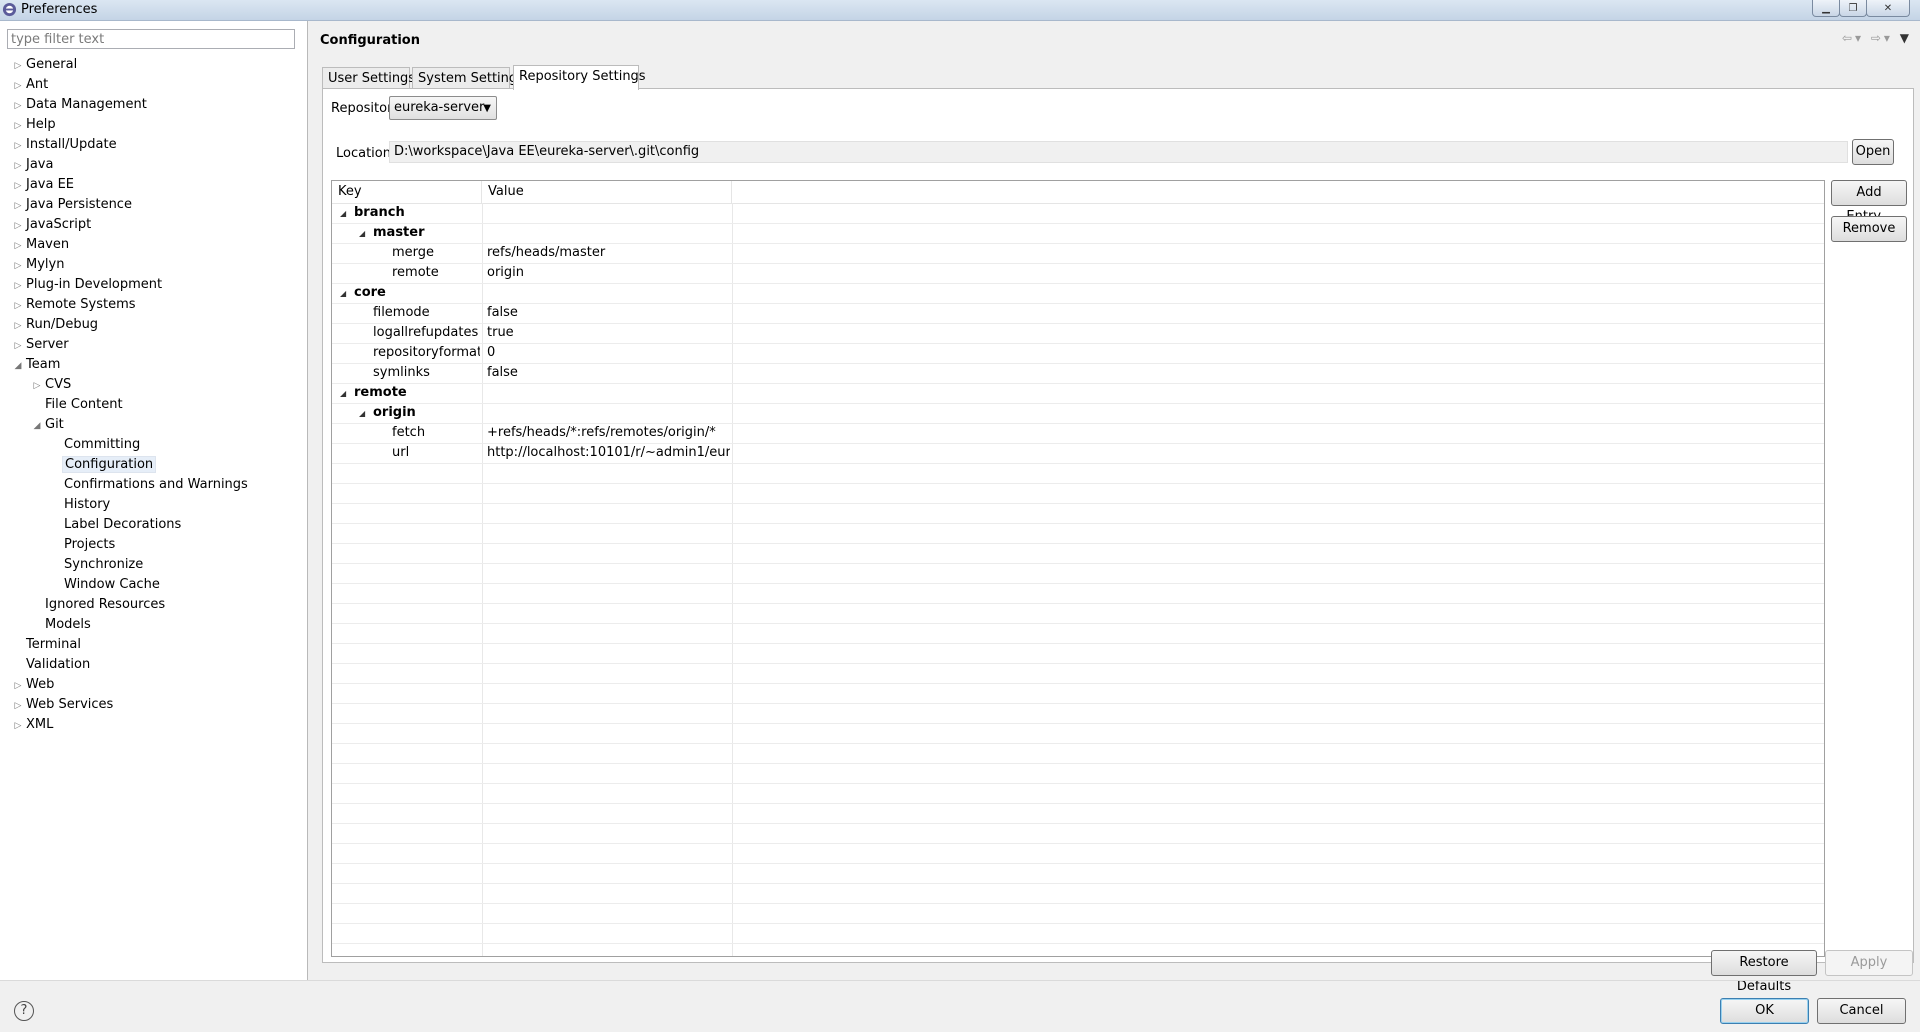 This screenshot has width=1920, height=1032. What do you see at coordinates (106, 585) in the screenshot?
I see `tree-item-window-cache: Window Cache` at bounding box center [106, 585].